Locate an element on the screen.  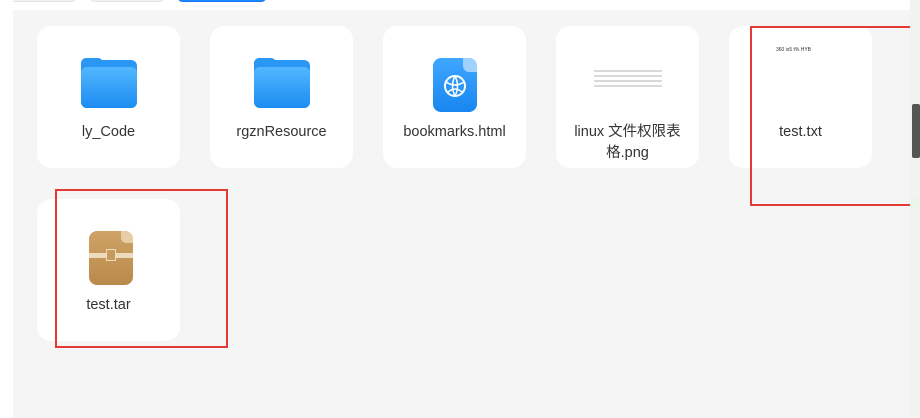
file-tile-linux-png: linux 文件权限表格.png is located at coordinates (627, 97).